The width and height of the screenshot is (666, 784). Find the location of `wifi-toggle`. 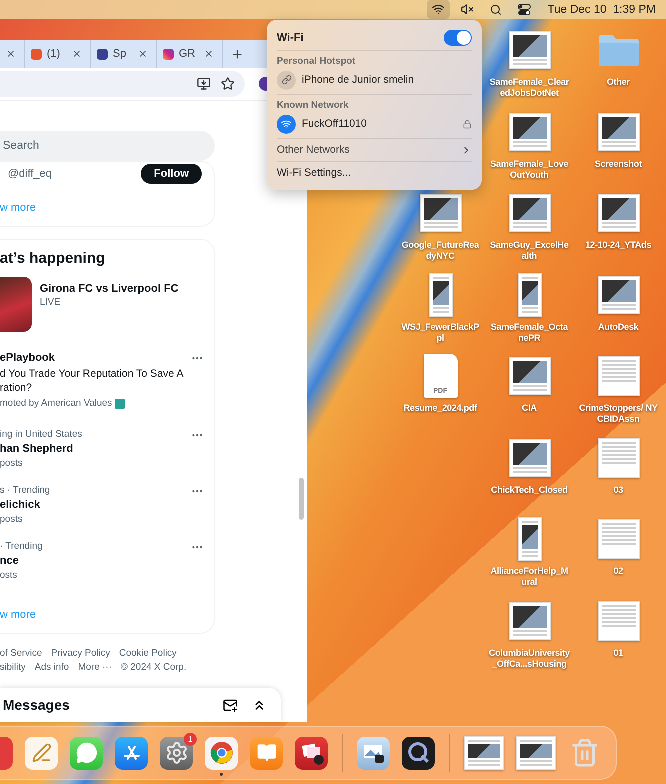

wifi-toggle is located at coordinates (458, 38).